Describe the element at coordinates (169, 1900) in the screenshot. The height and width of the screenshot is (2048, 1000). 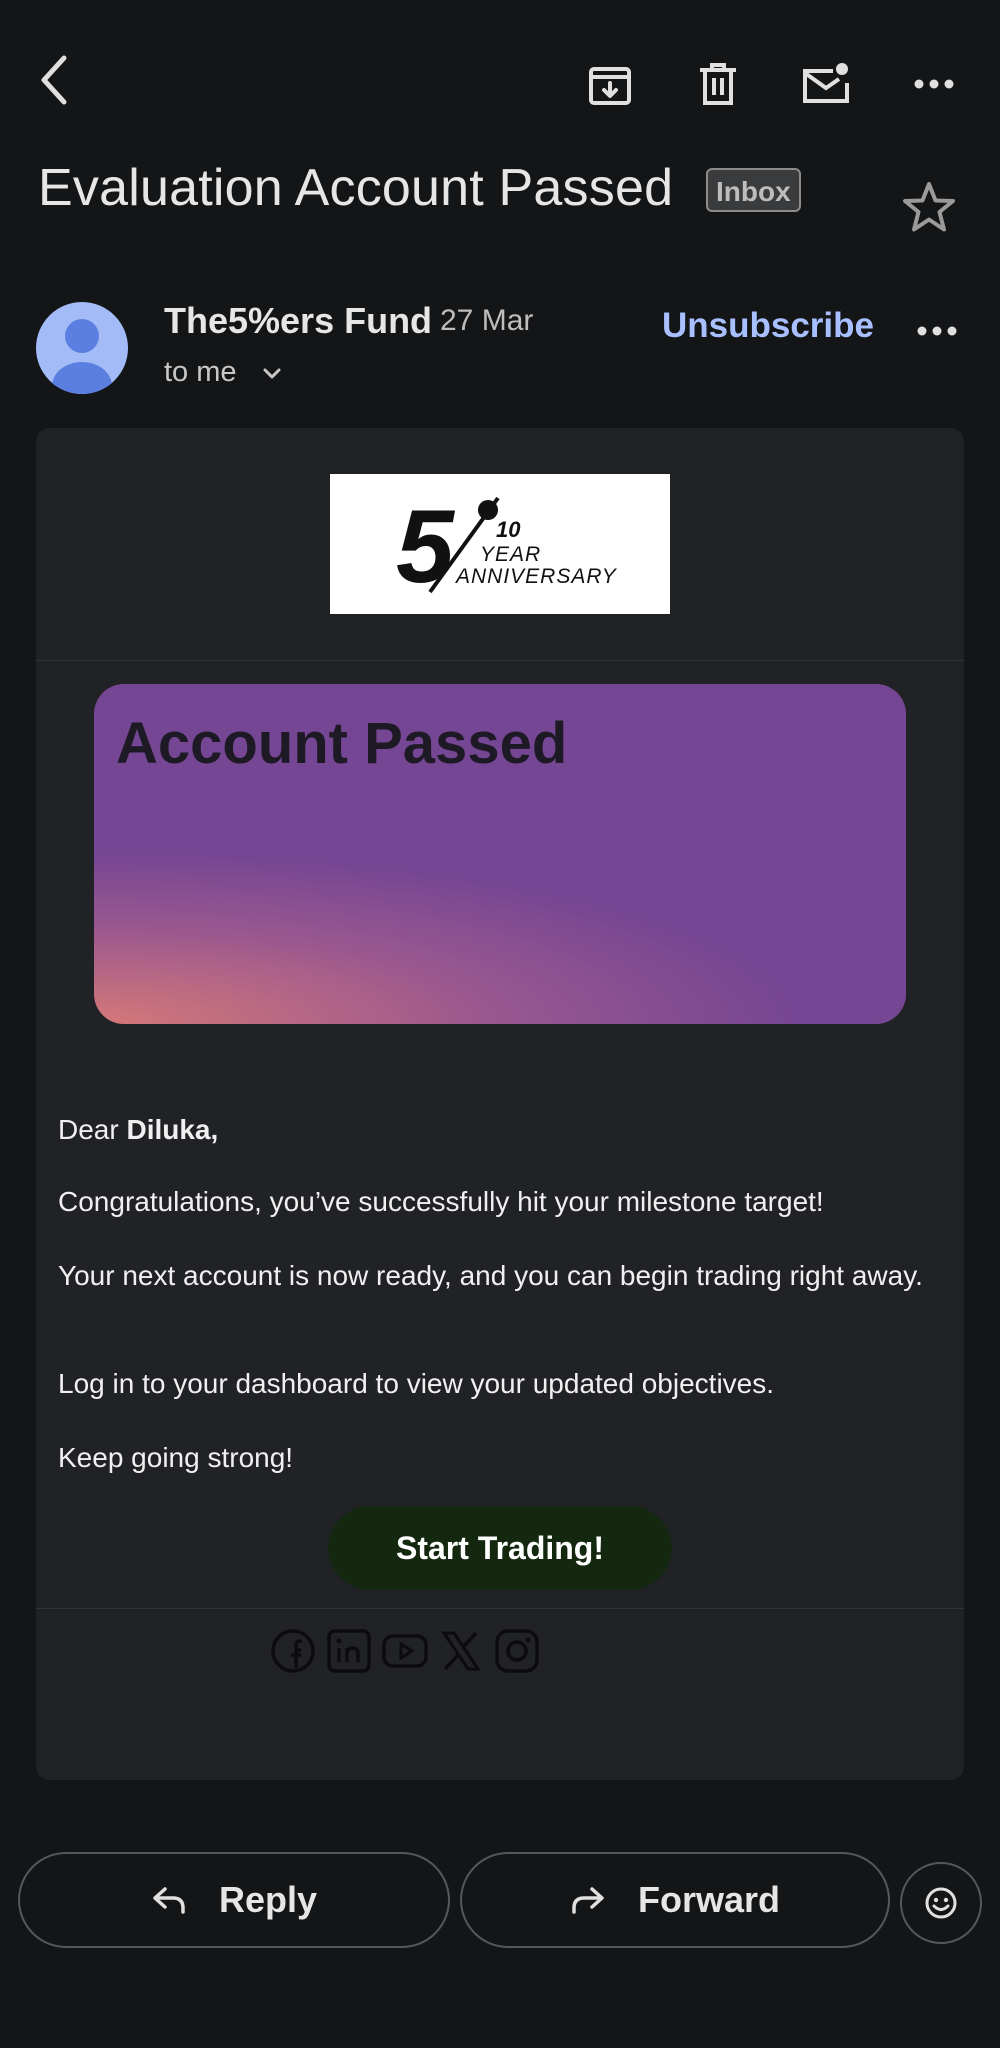
I see `reply-icon` at that location.